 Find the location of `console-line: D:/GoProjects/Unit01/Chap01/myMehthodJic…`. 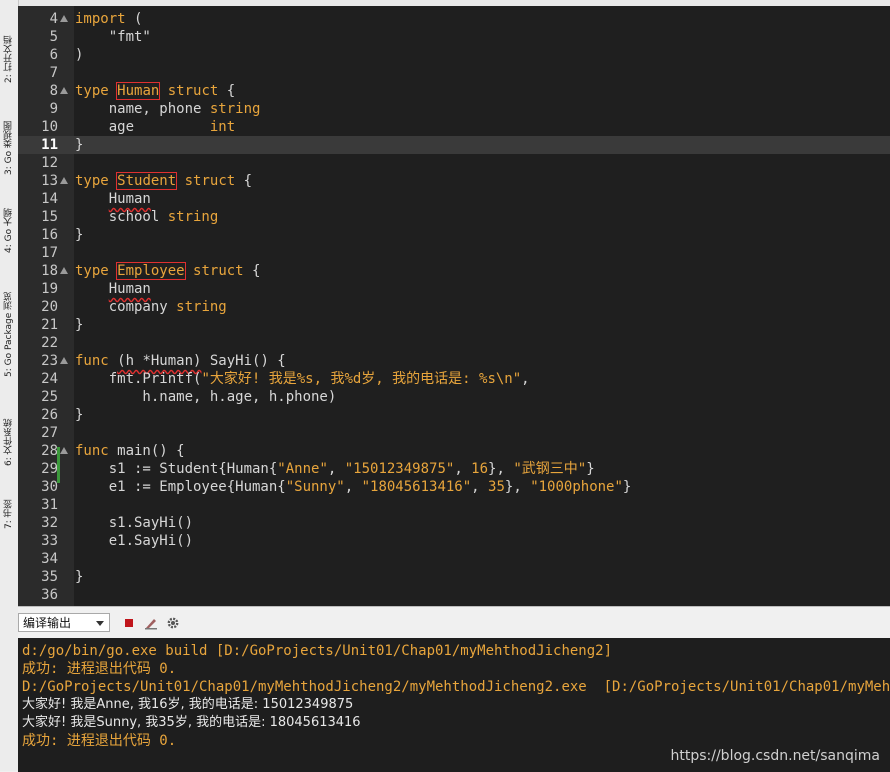

console-line: D:/GoProjects/Unit01/Chap01/myMehthodJic… is located at coordinates (456, 687).